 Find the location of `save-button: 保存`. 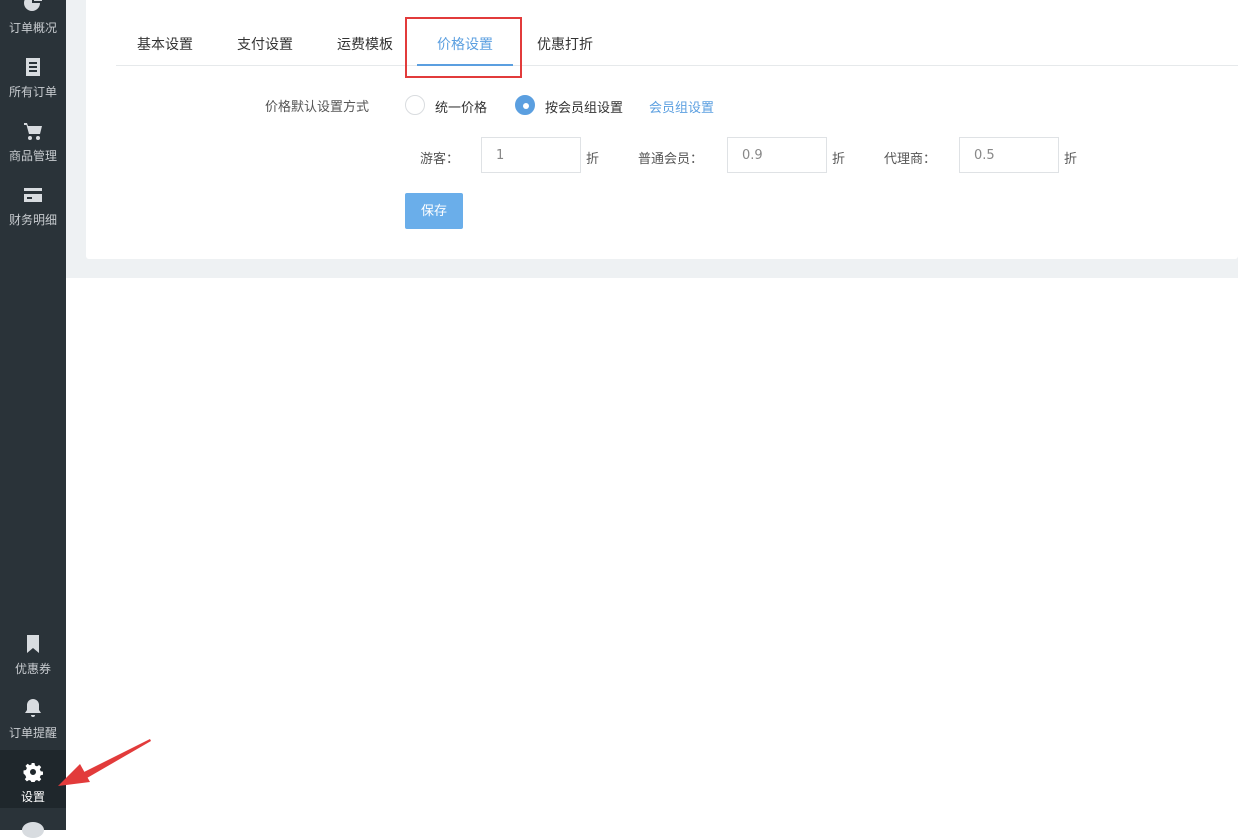

save-button: 保存 is located at coordinates (434, 211).